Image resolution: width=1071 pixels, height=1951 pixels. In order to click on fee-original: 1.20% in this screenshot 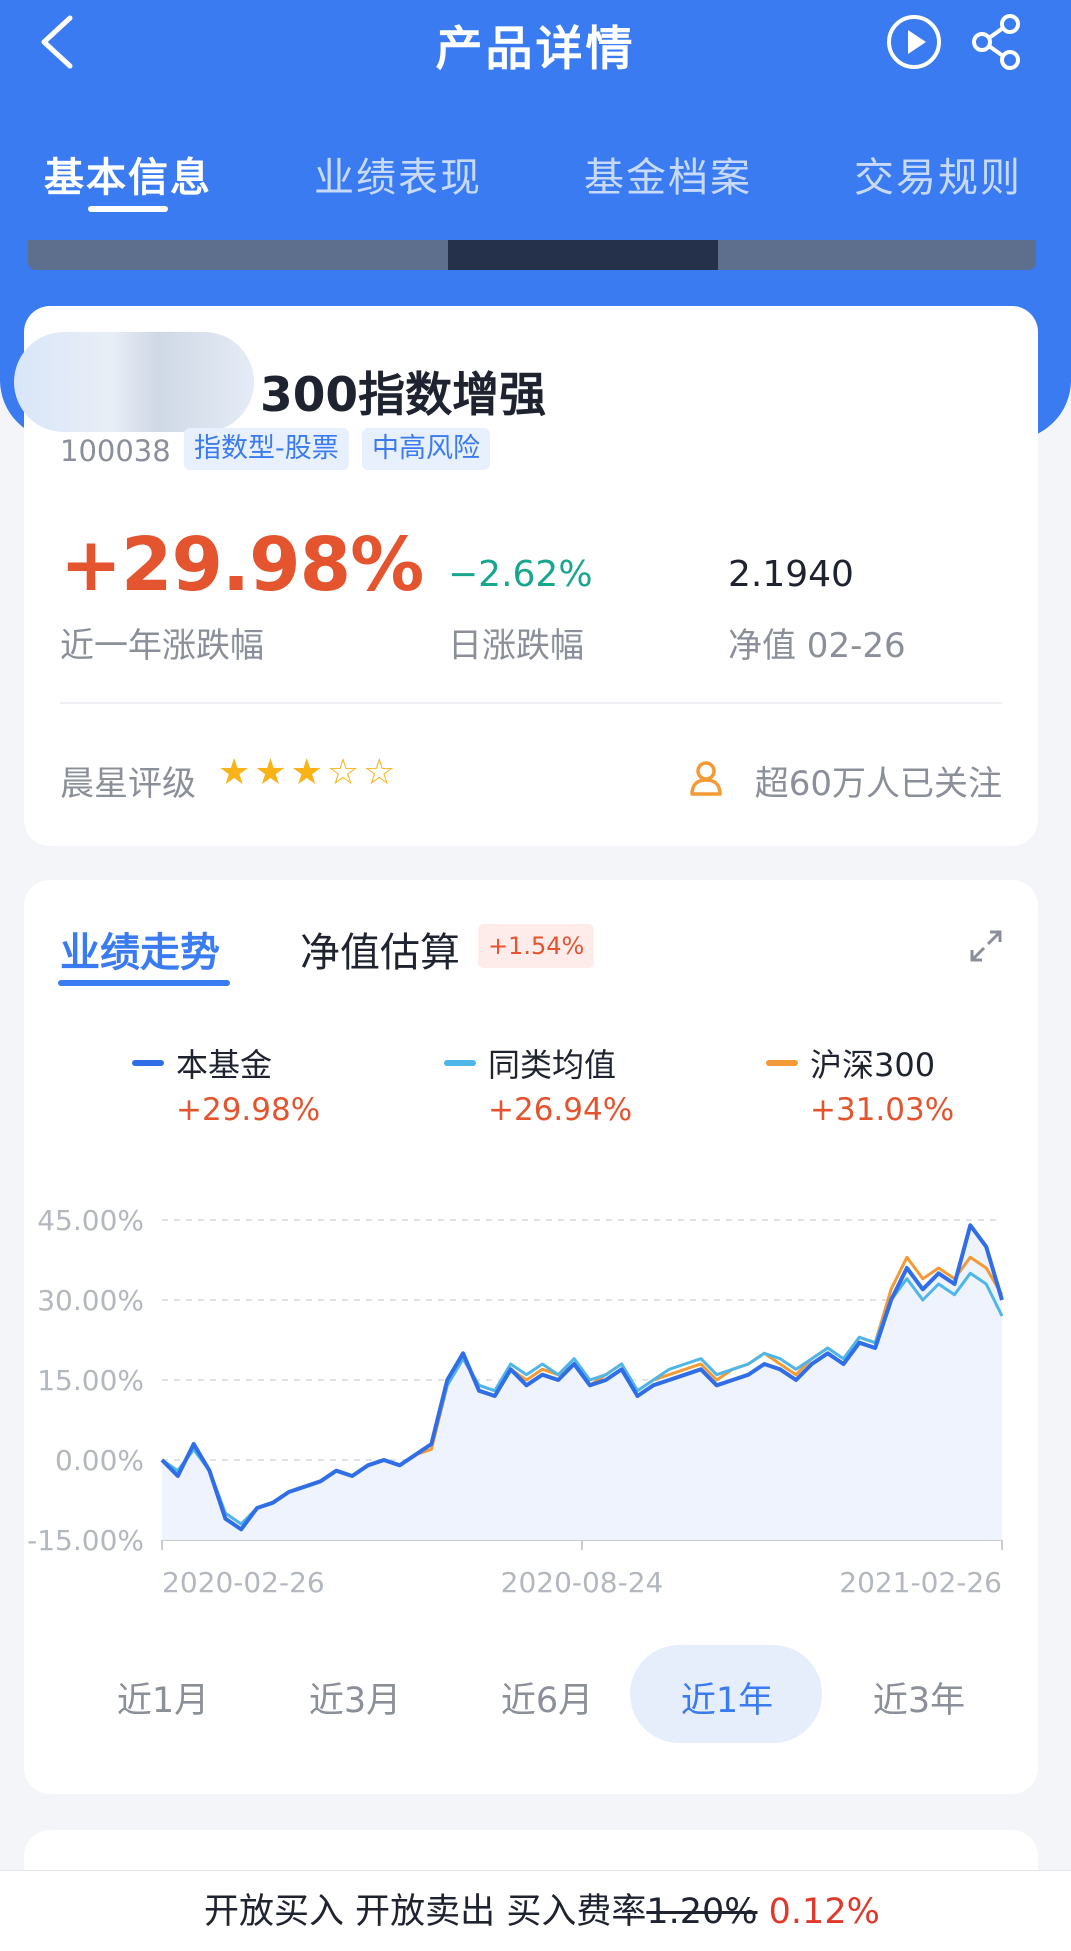, I will do `click(702, 1912)`.